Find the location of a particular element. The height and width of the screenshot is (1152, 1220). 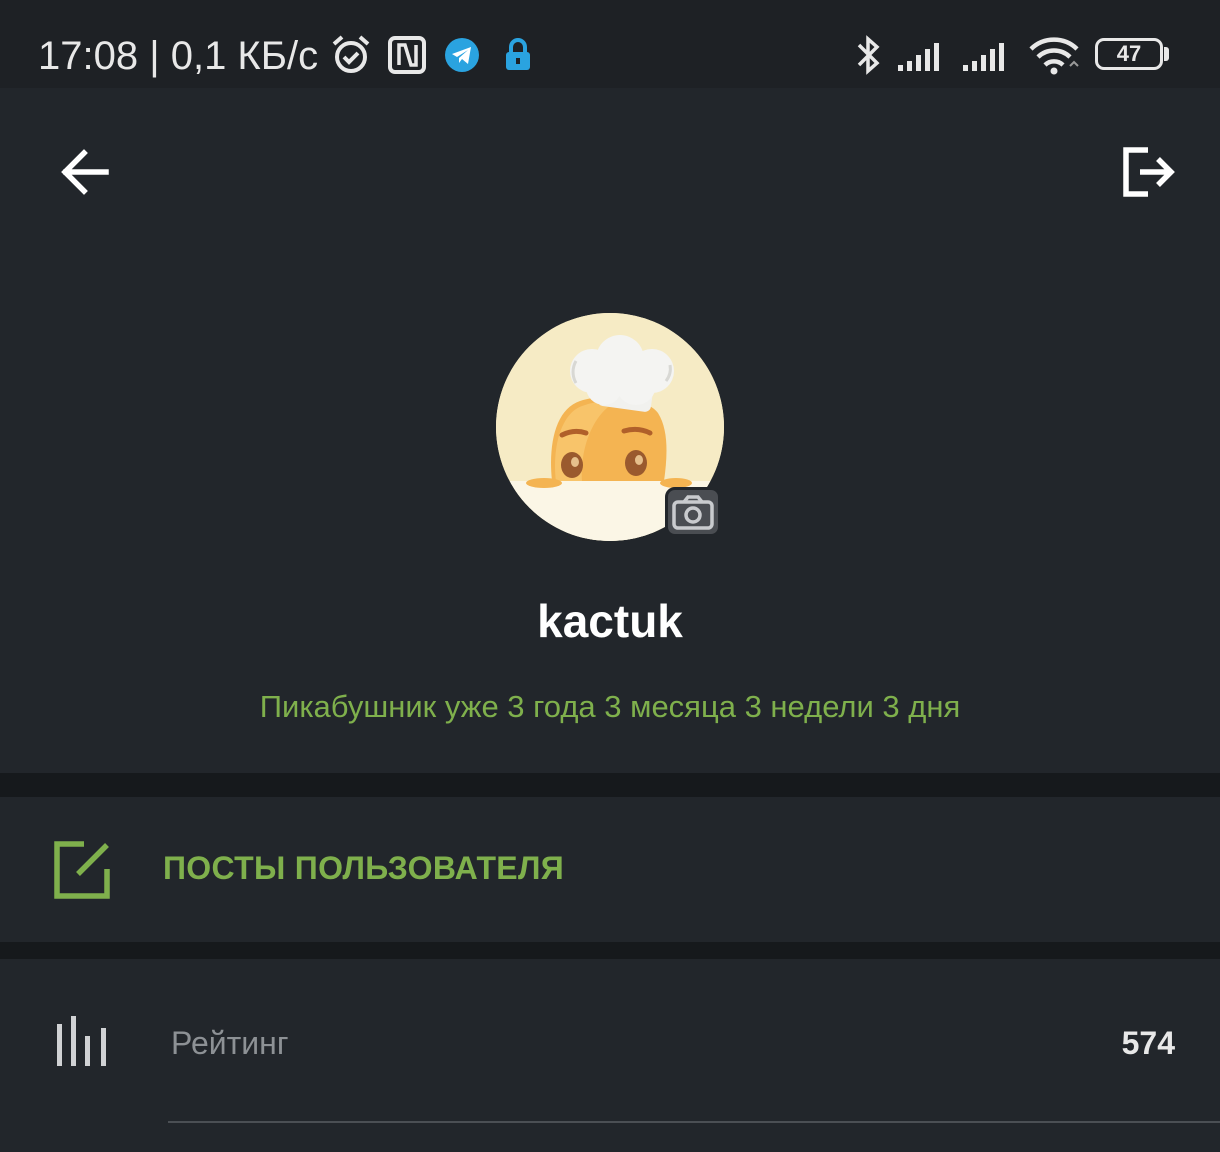

alarm-clock-icon is located at coordinates (351, 54).